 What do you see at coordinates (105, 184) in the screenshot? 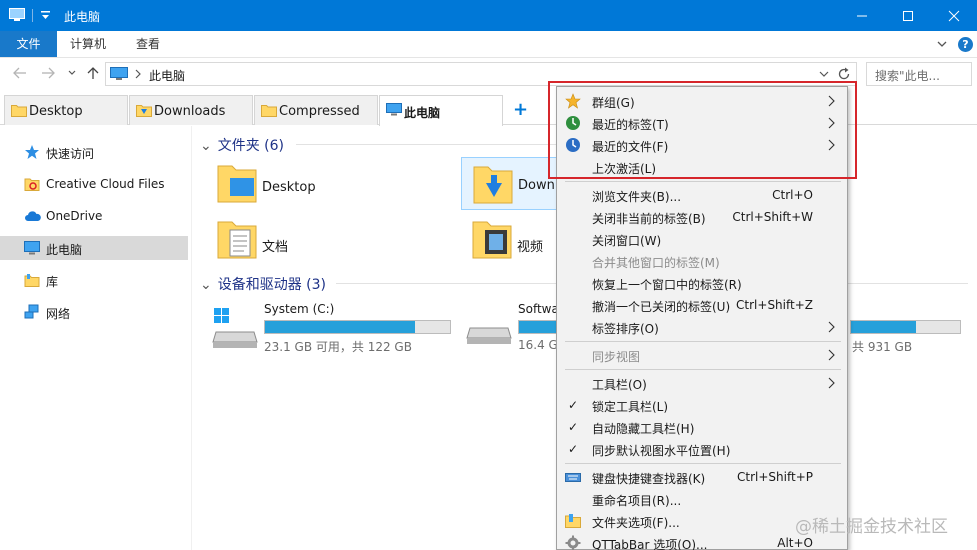
I see `sidebar-item-label: Creative Cloud Files` at bounding box center [105, 184].